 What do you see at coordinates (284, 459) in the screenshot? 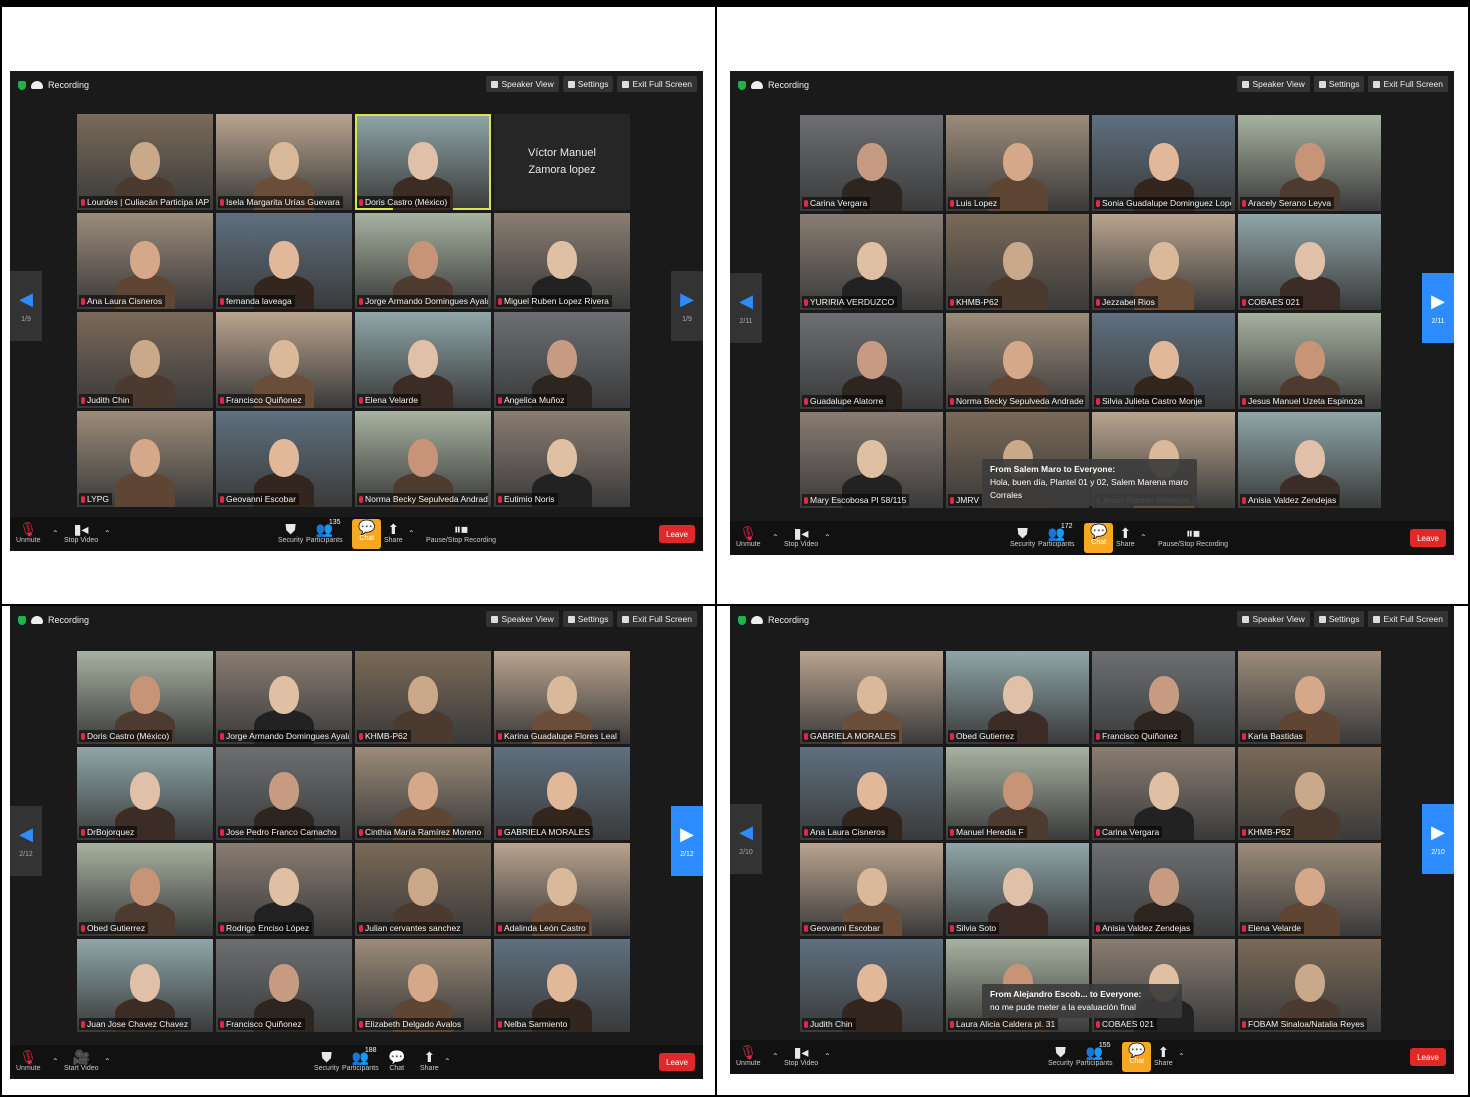
I see `participant-tile: Geovanni Escobar` at bounding box center [284, 459].